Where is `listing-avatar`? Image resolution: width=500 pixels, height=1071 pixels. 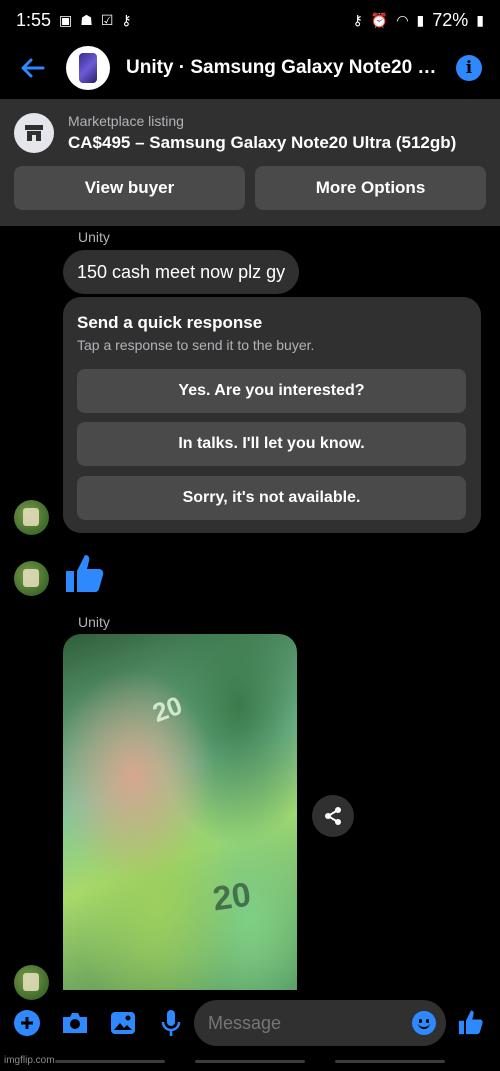 listing-avatar is located at coordinates (88, 68).